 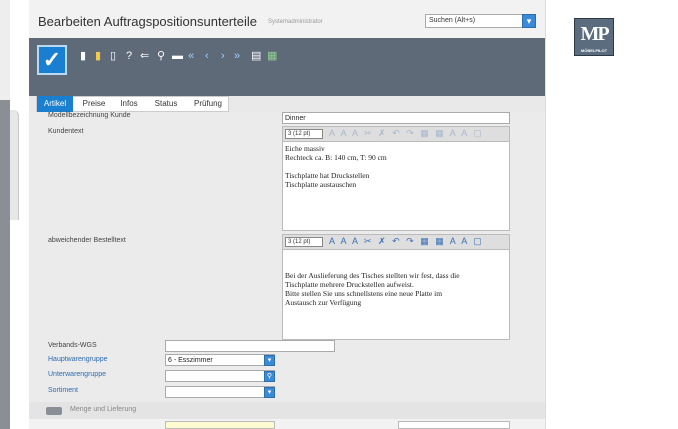 I want to click on tab-infos: Infos, so click(x=129, y=104).